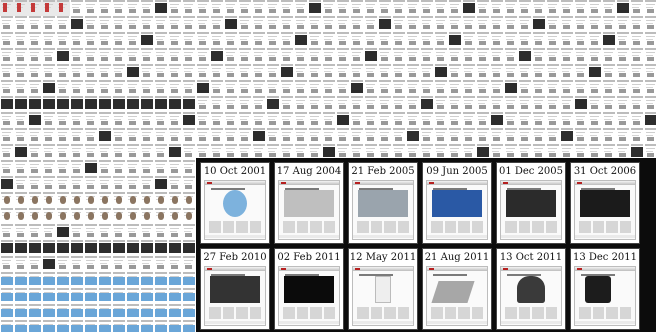 This screenshot has height=332, width=656. I want to click on headline-line, so click(450, 275).